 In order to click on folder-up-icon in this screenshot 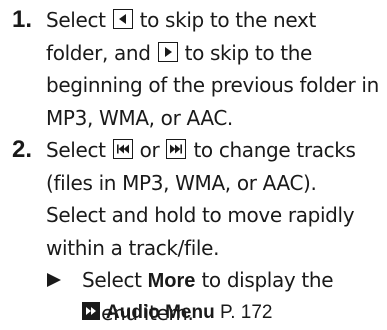, I will do `click(167, 51)`.